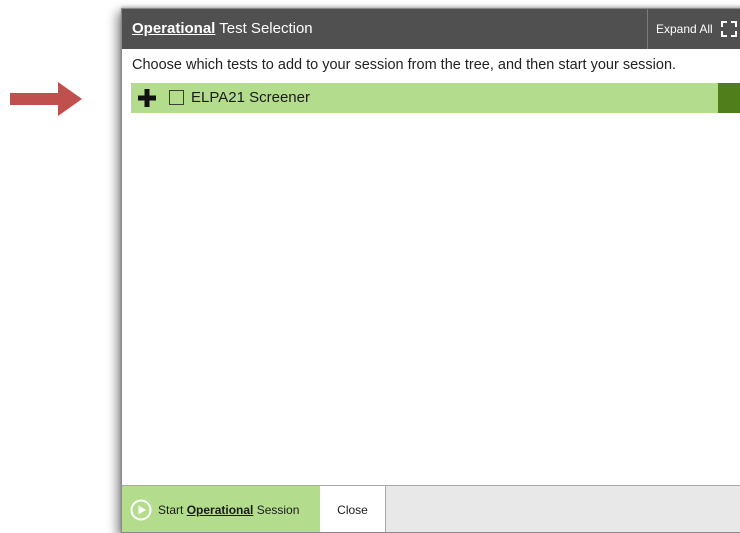 The height and width of the screenshot is (533, 740). What do you see at coordinates (46, 99) in the screenshot?
I see `right-arrow-icon` at bounding box center [46, 99].